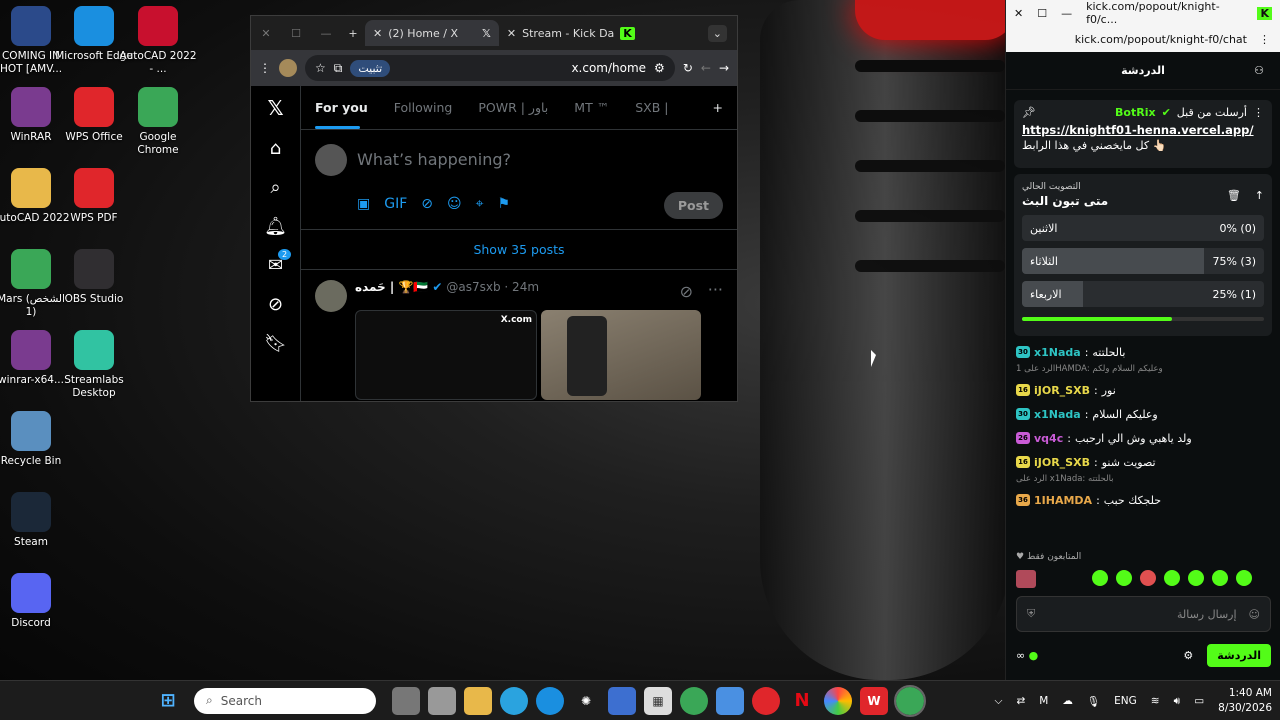  I want to click on telegram-icon, so click(514, 700).